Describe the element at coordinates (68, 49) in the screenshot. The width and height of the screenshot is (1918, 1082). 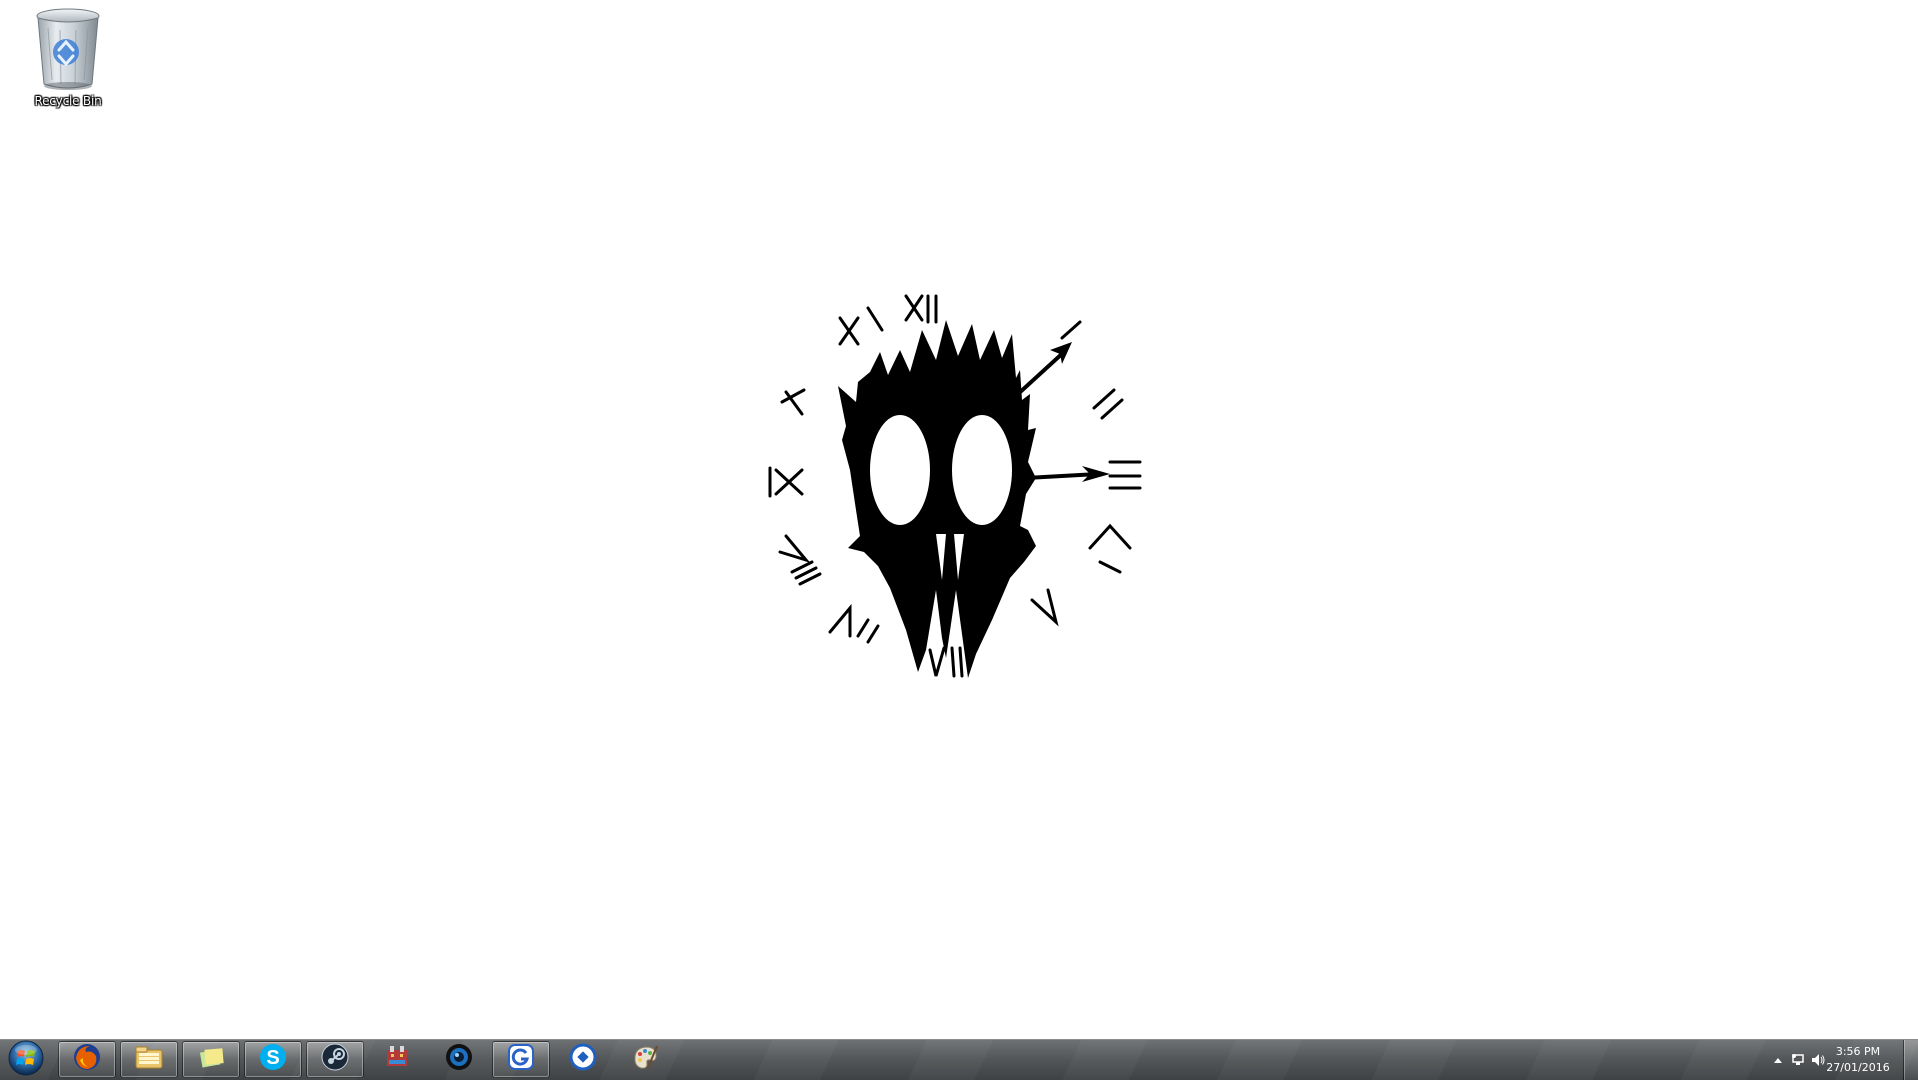
I see `recycle-bin-icon` at that location.